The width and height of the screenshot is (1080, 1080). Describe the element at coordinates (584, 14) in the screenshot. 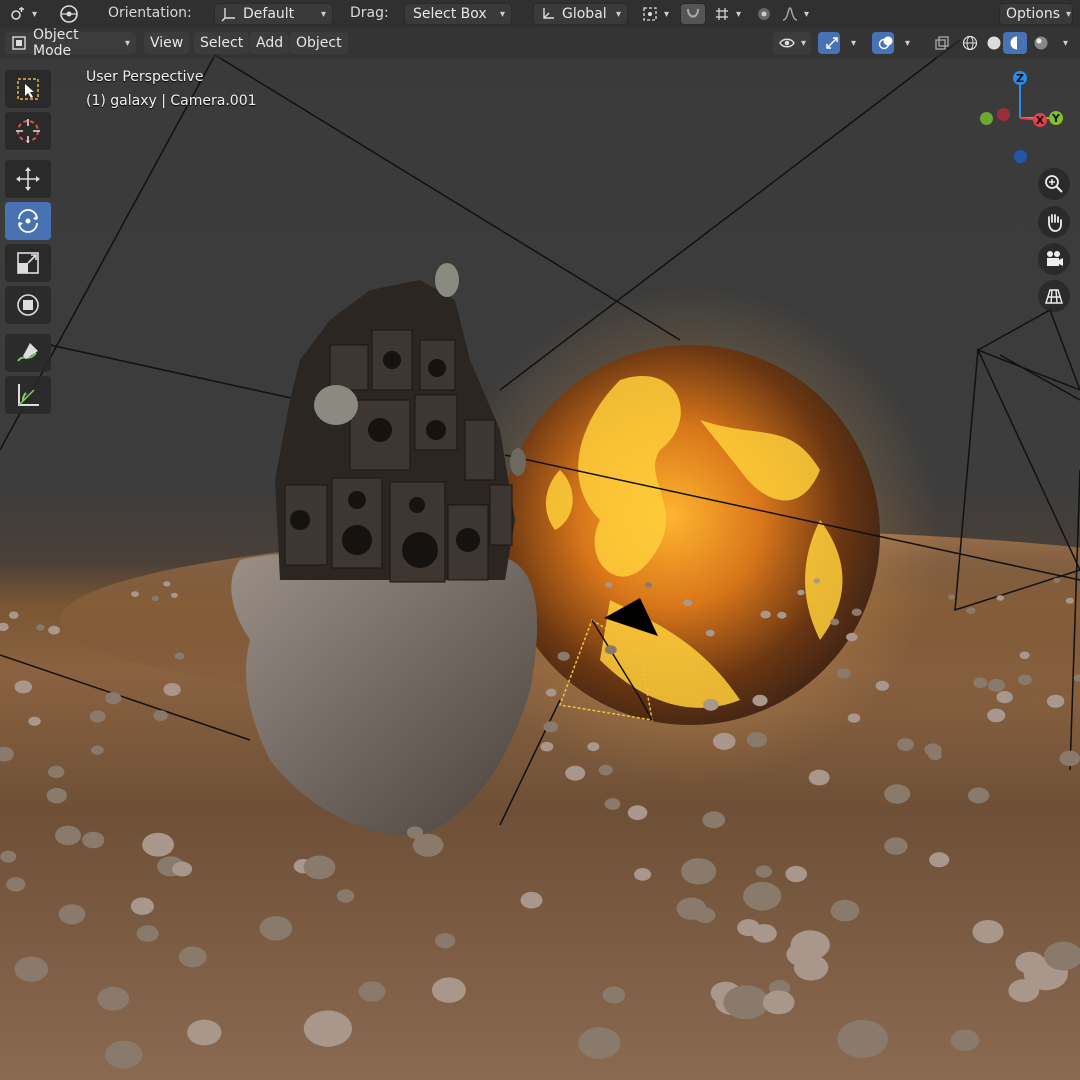

I see `transform-orientation-value: Global` at that location.